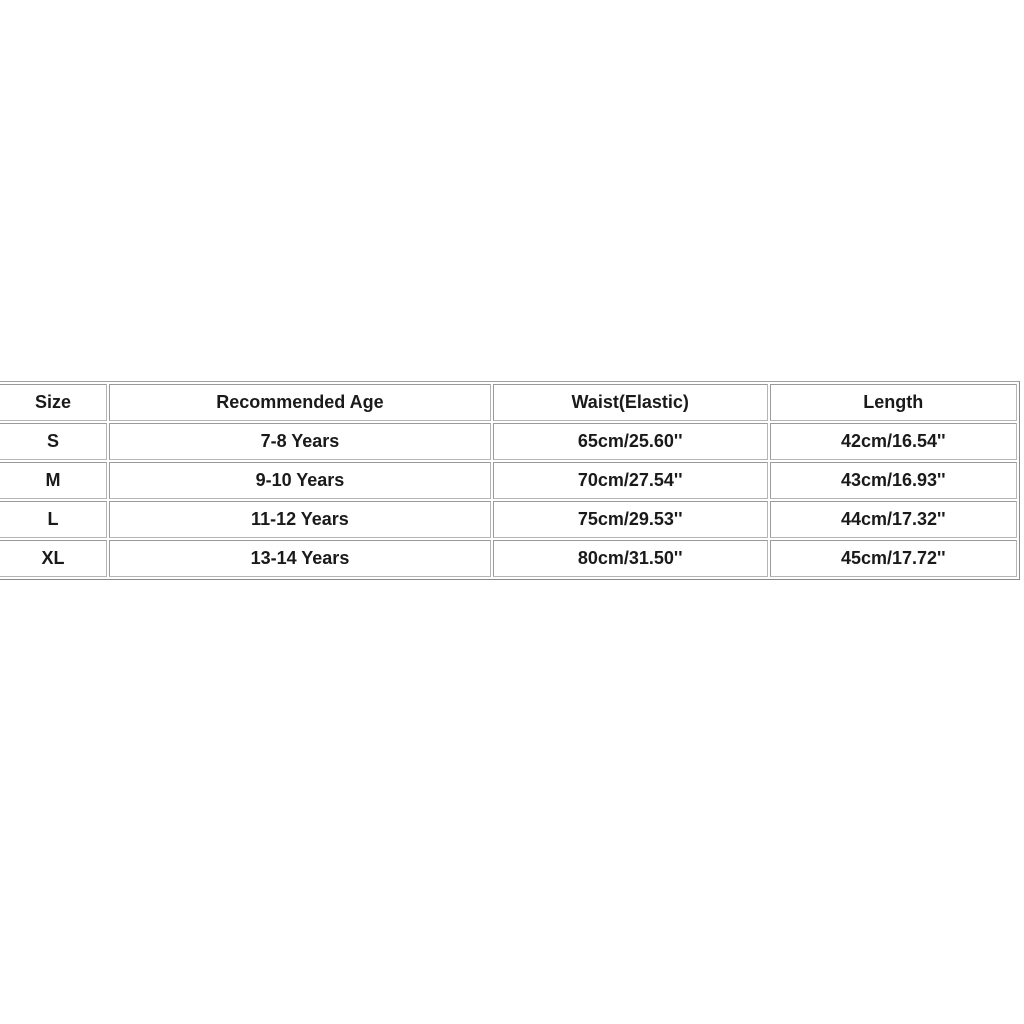  I want to click on cell-length: 44cm/17.32'', so click(893, 519).